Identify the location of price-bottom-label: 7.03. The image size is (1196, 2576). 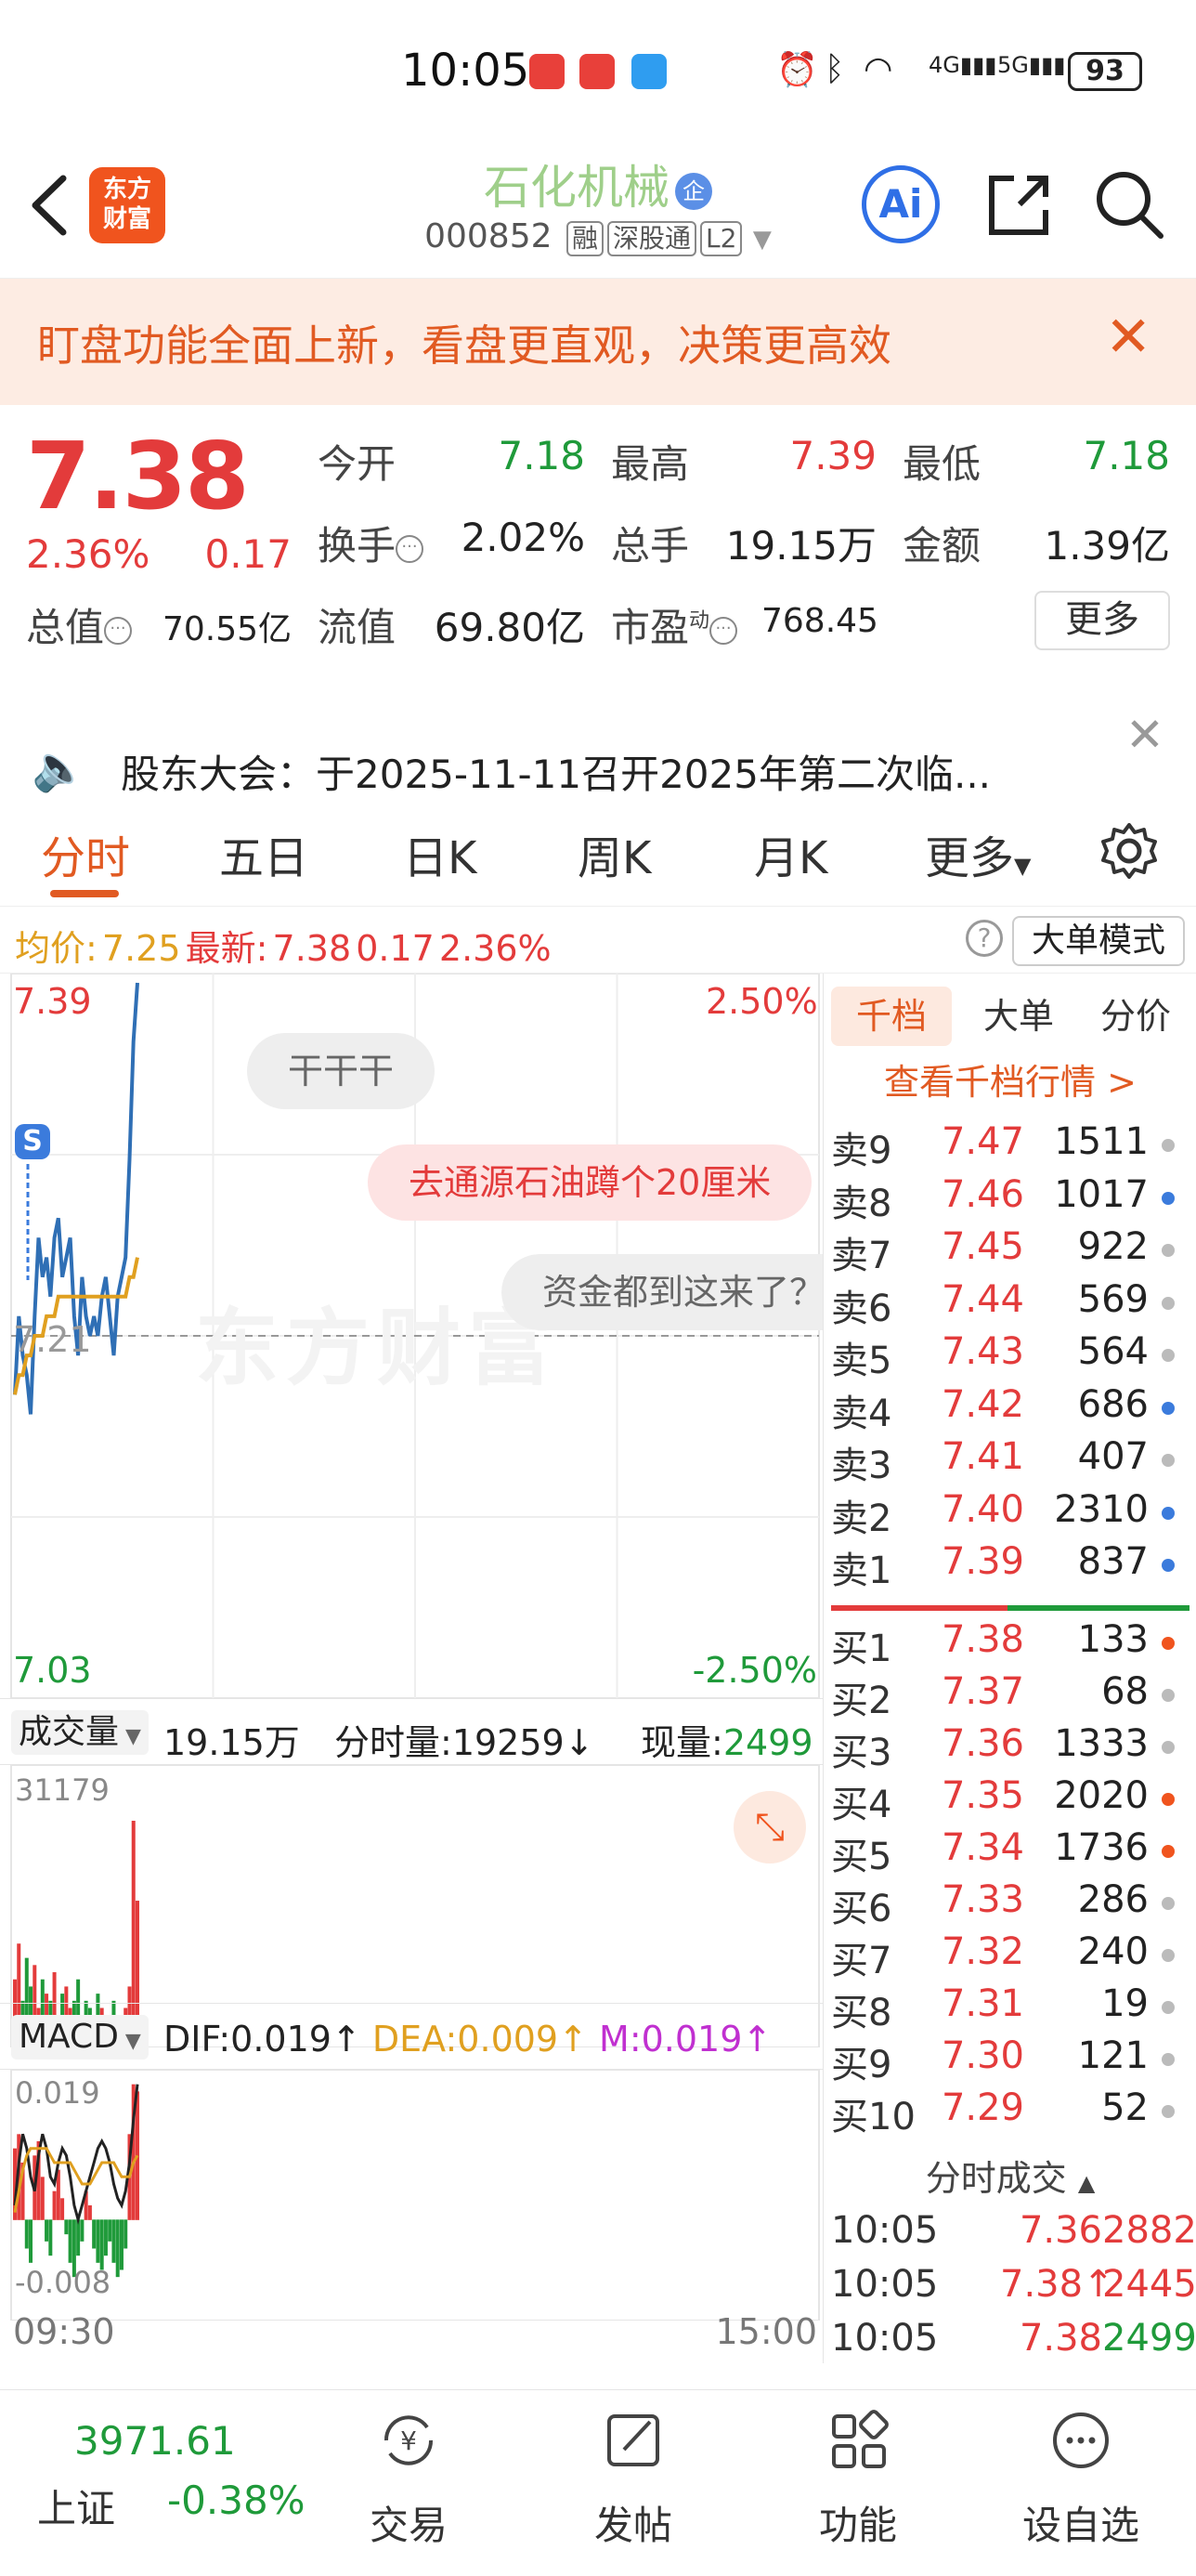
(52, 1670).